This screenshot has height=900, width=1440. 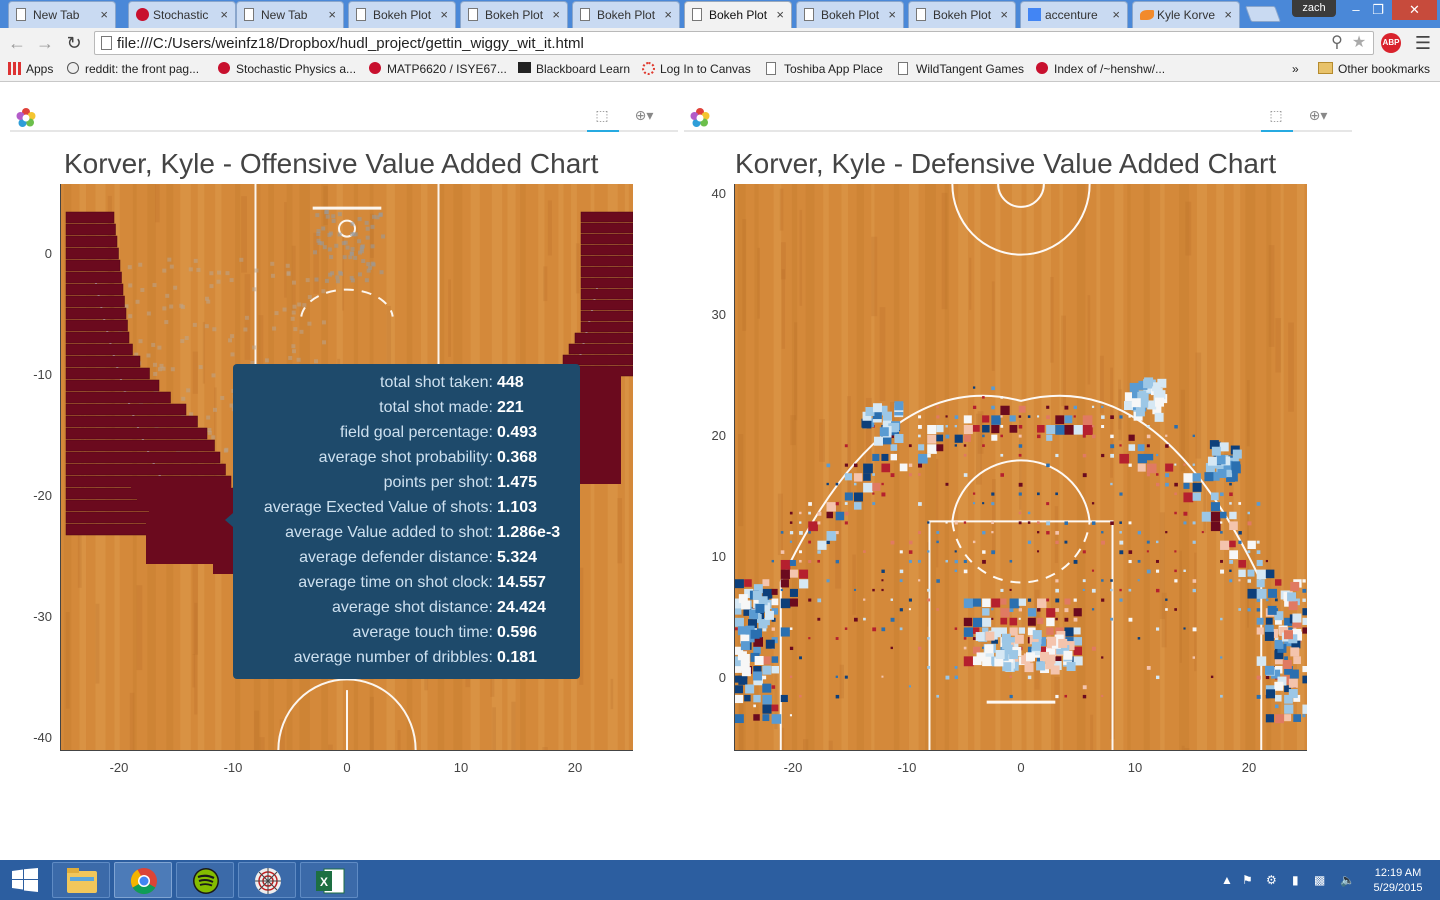 I want to click on bookmark-item: Toshiba App Place, so click(x=824, y=69).